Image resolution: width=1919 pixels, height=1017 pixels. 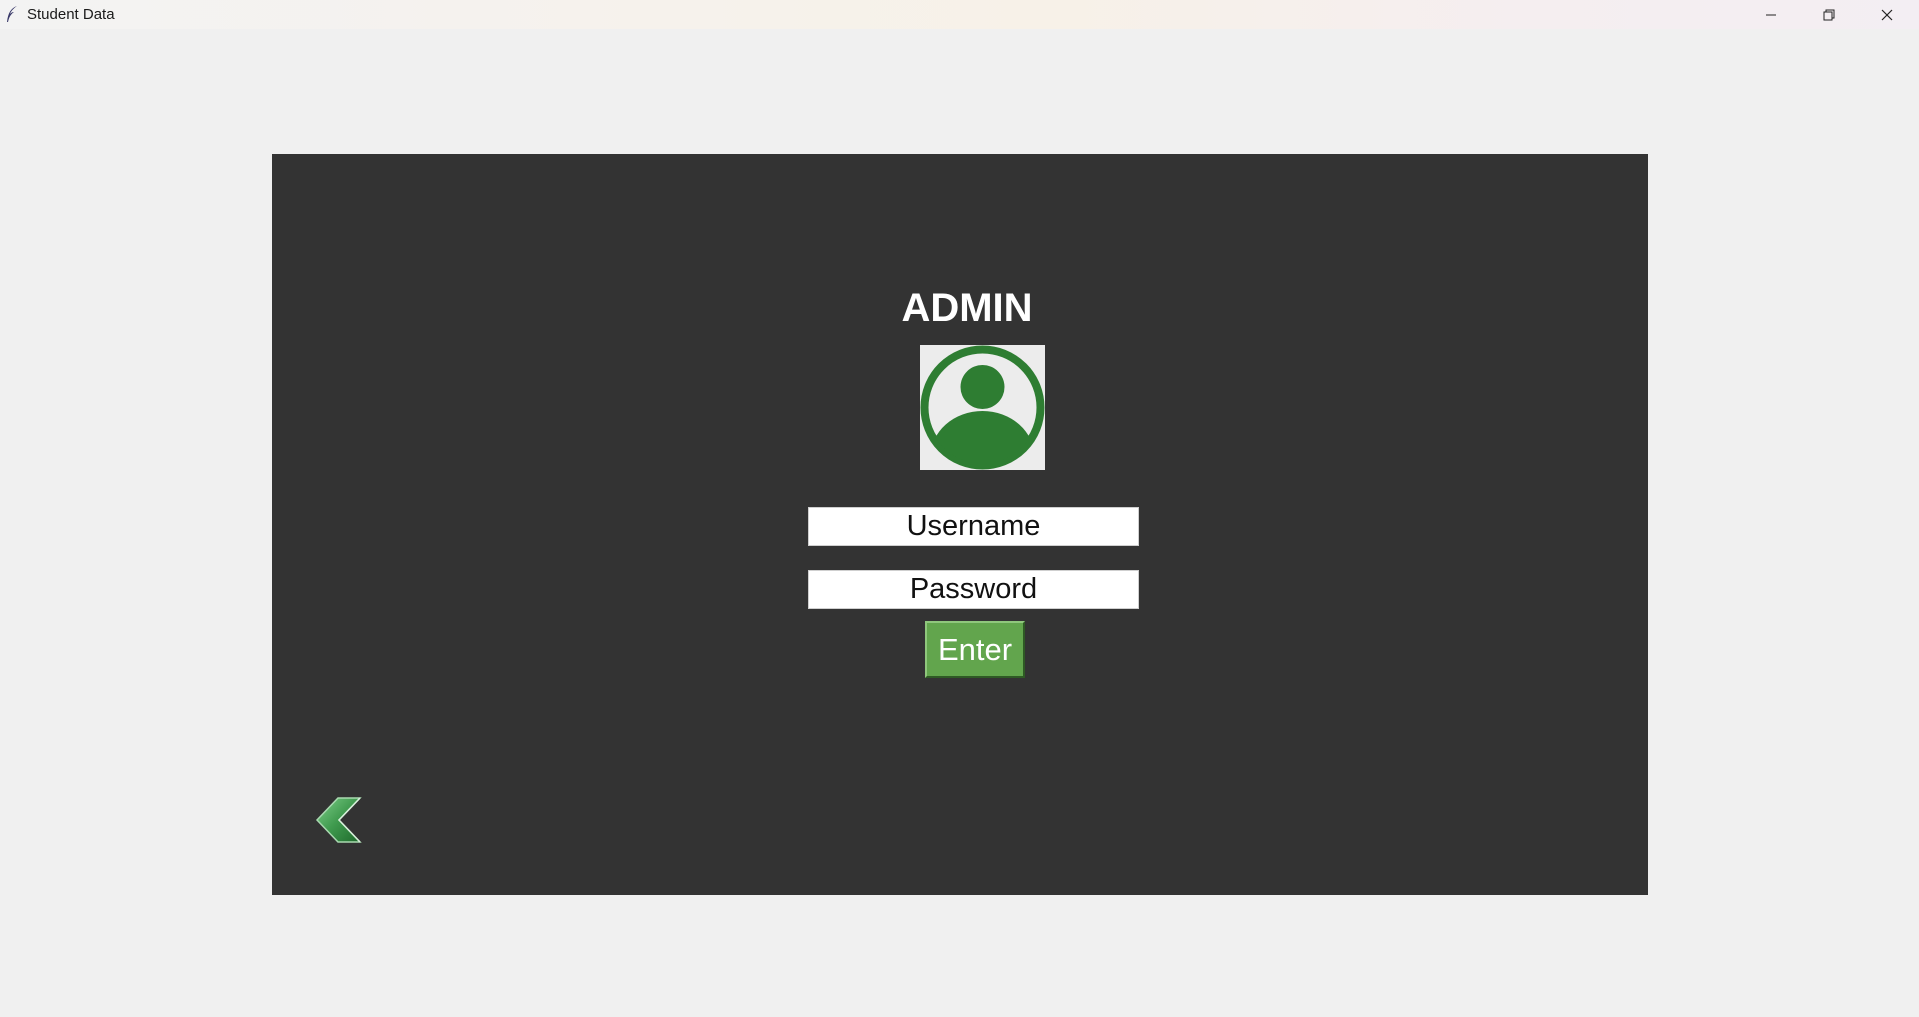 I want to click on minimize-button, so click(x=1771, y=14).